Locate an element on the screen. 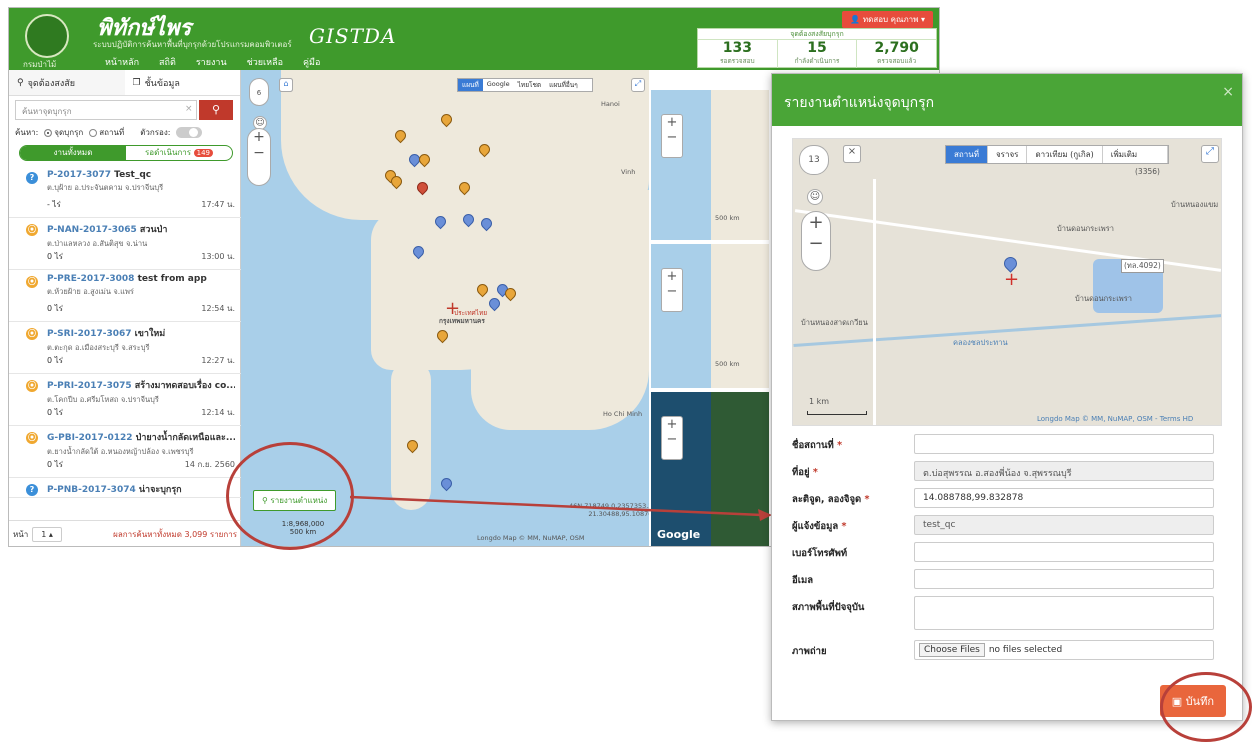 Image resolution: width=1258 pixels, height=744 pixels. place-name-input is located at coordinates (1064, 444).